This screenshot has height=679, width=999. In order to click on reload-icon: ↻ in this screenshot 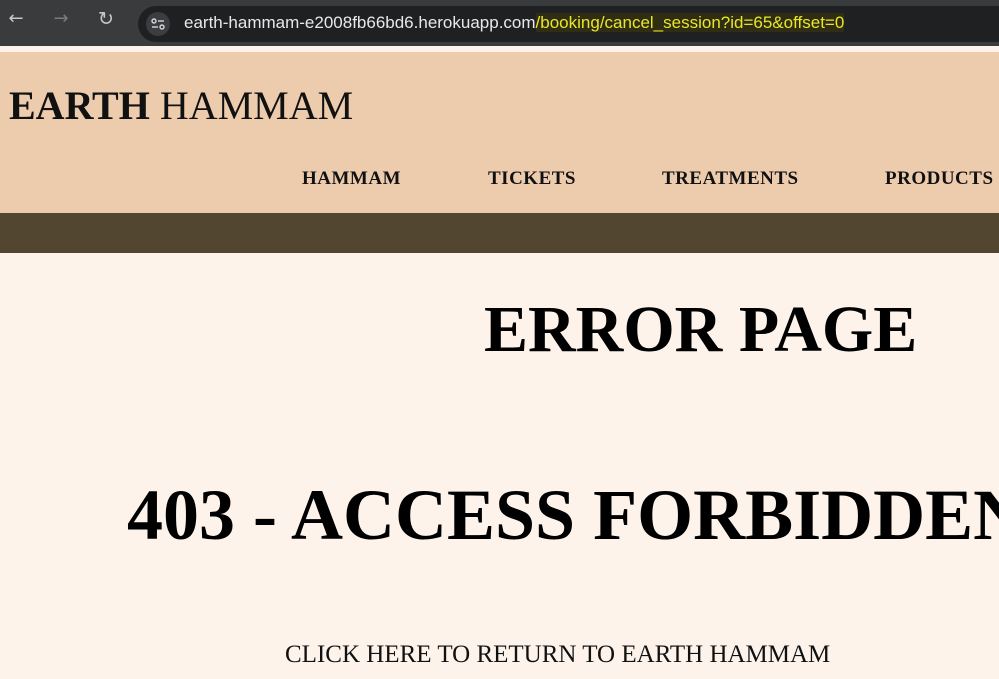, I will do `click(106, 19)`.